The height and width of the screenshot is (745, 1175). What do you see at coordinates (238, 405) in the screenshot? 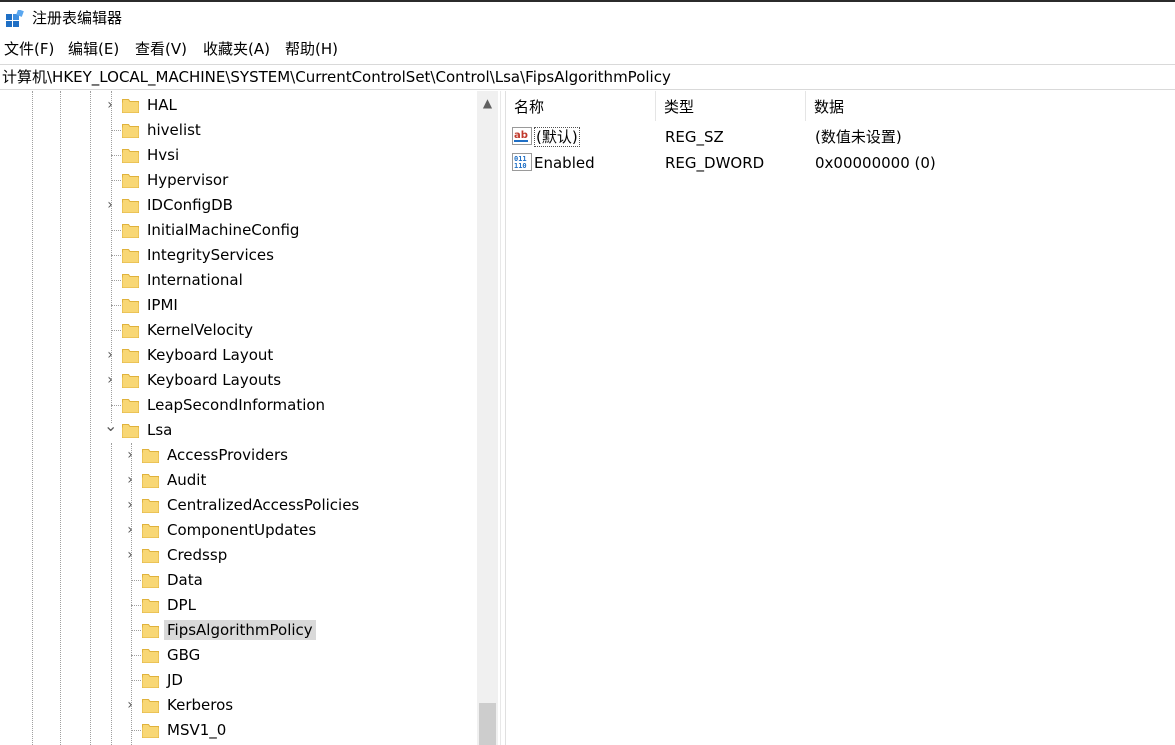
I see `tree-item-leapsecondinformation: LeapSecondInformation` at bounding box center [238, 405].